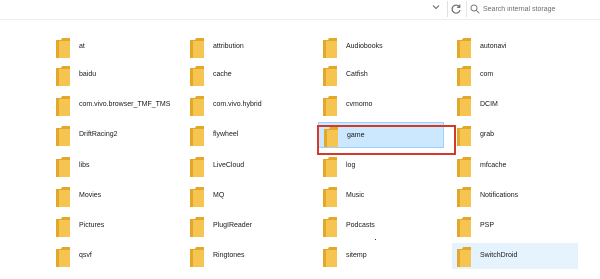 The image size is (600, 279). What do you see at coordinates (248, 196) in the screenshot?
I see `folder-item: MQ` at bounding box center [248, 196].